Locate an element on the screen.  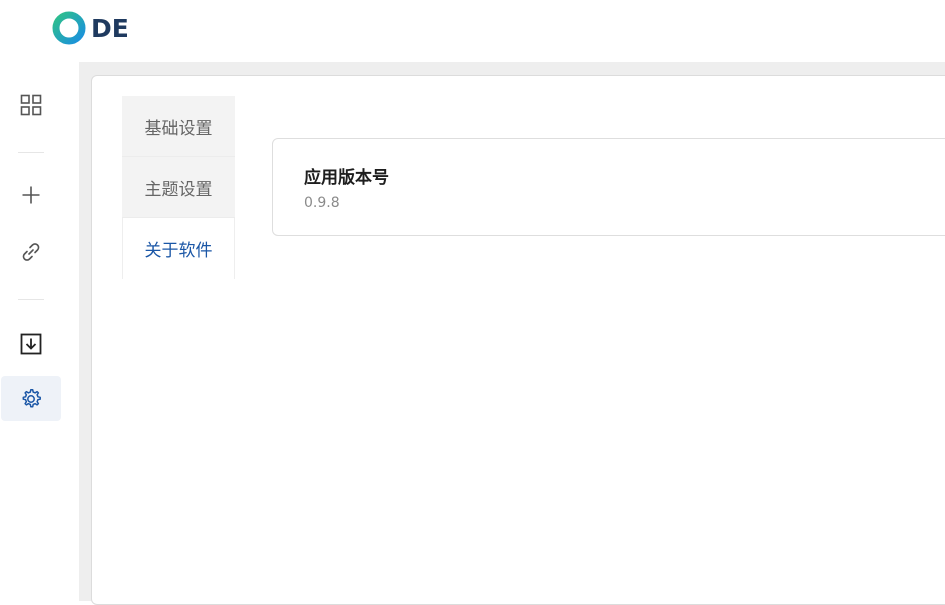
sidebar is located at coordinates (39, 331).